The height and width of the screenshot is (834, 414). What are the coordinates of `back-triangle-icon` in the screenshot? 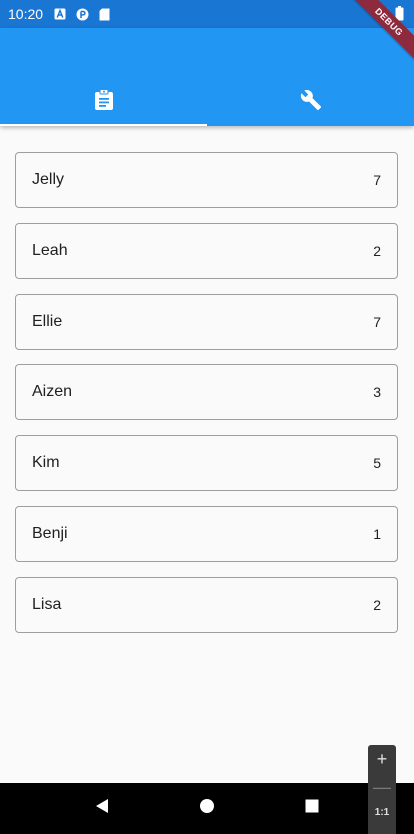 It's located at (102, 808).